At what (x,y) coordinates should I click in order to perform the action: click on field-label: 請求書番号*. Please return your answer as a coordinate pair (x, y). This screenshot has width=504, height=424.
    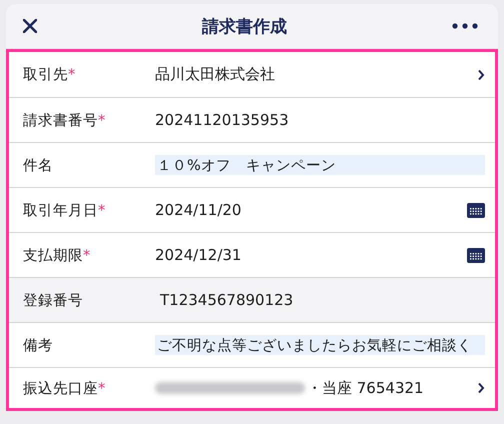
    Looking at the image, I should click on (64, 121).